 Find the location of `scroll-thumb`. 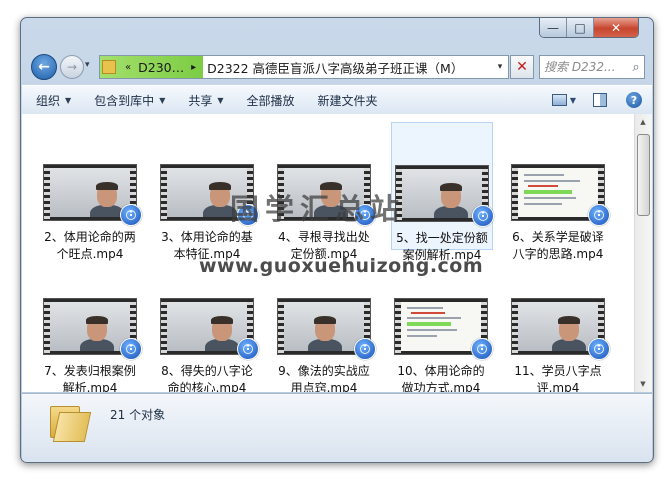

scroll-thumb is located at coordinates (643, 175).